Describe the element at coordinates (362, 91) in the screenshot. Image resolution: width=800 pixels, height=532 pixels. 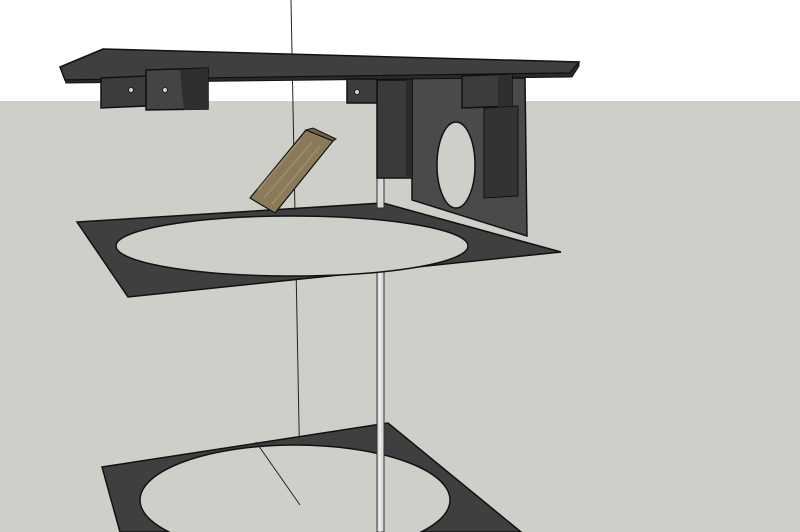
I see `mount-block-center` at that location.